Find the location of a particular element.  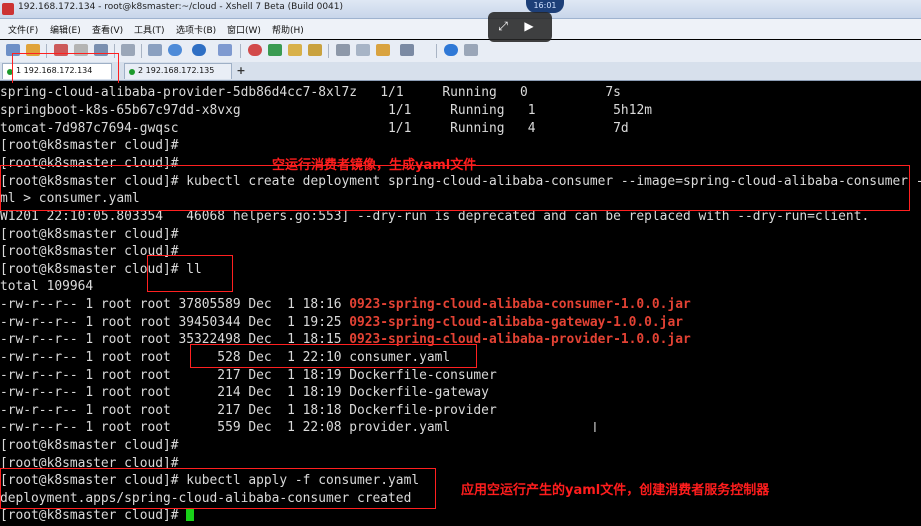

menu-tabs: 选项卡(B) is located at coordinates (196, 29).